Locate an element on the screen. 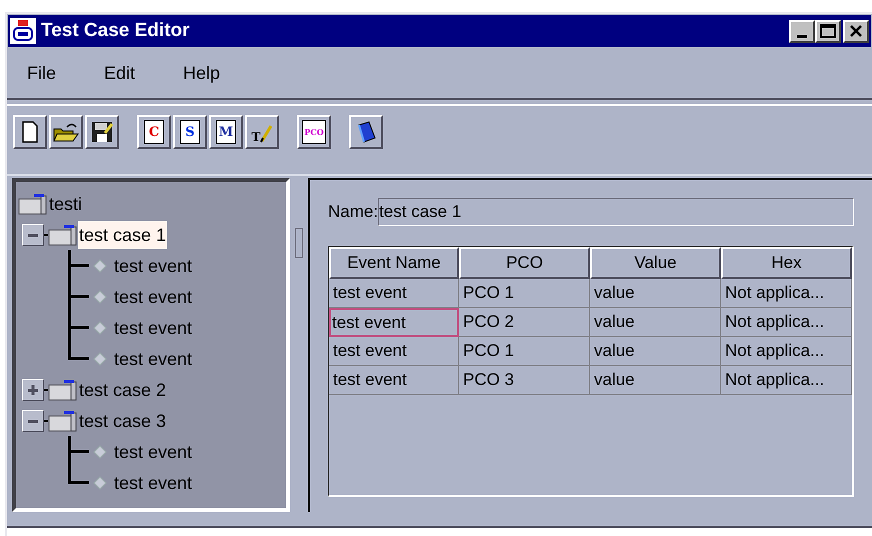  open-button is located at coordinates (66, 132).